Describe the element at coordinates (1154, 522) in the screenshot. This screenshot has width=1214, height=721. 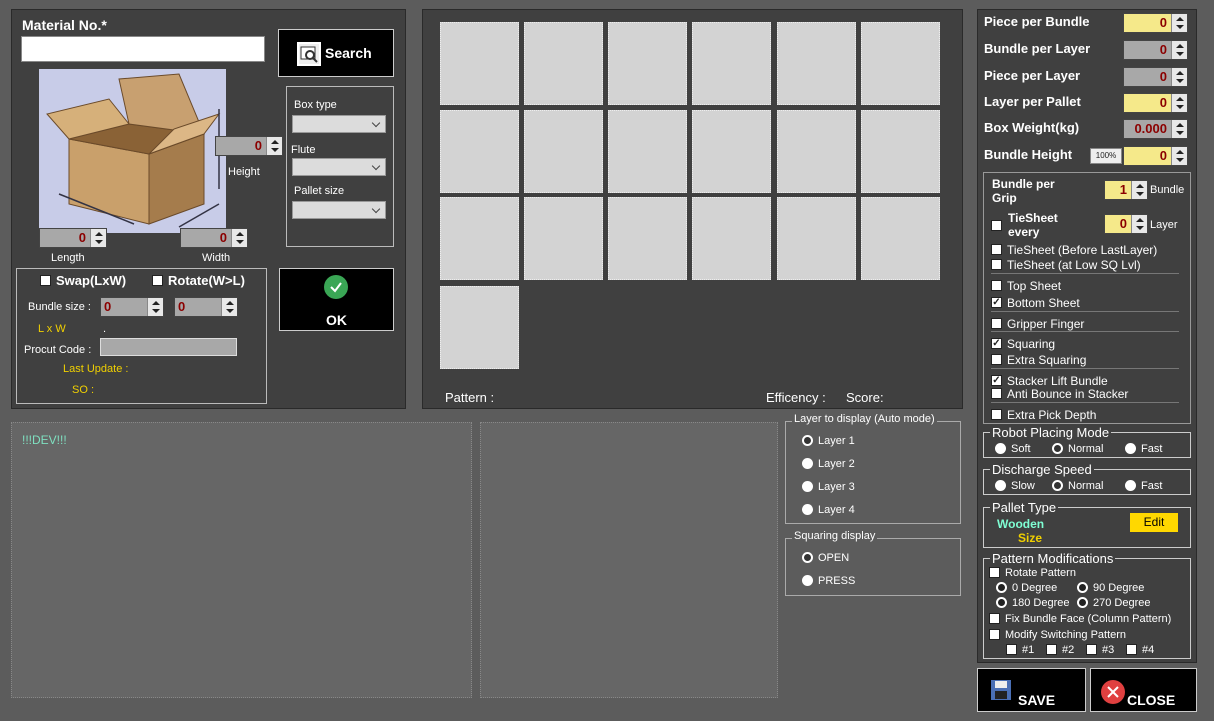
I see `edit-pallet-button: Edit` at that location.